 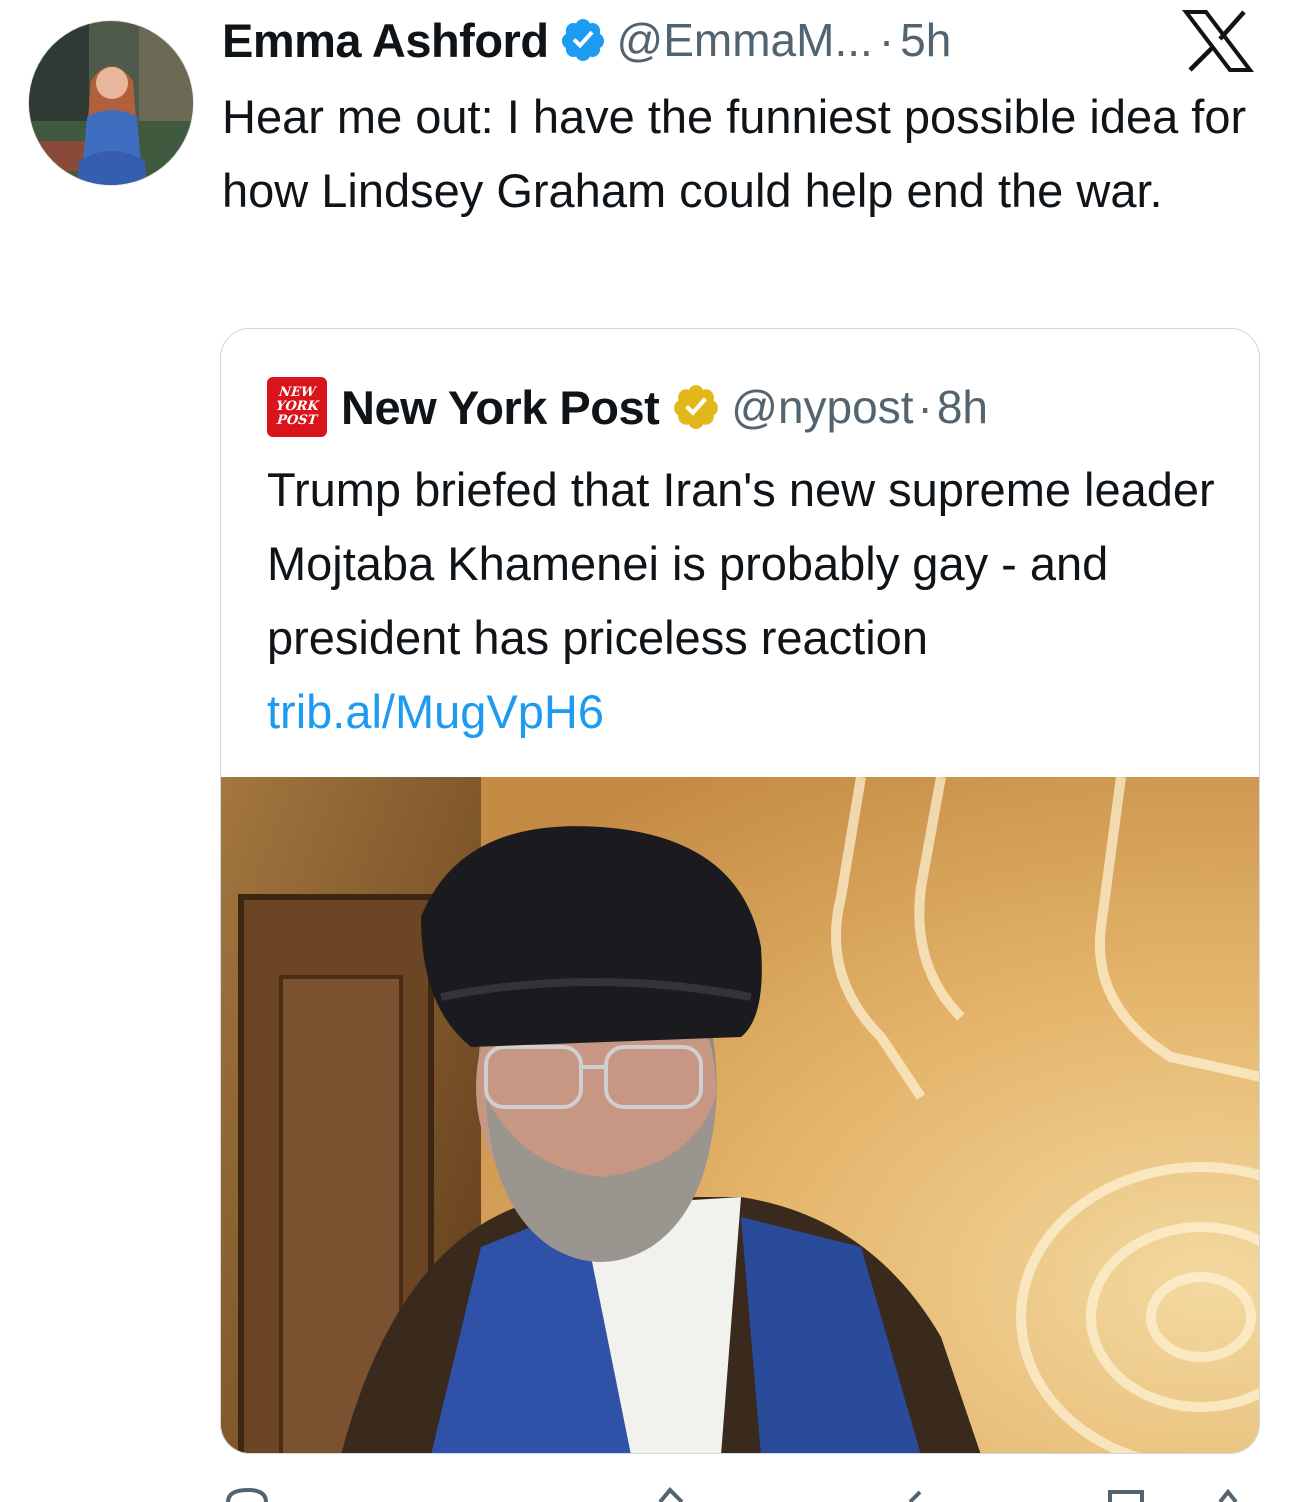 I want to click on avatar-photo, so click(x=111, y=103).